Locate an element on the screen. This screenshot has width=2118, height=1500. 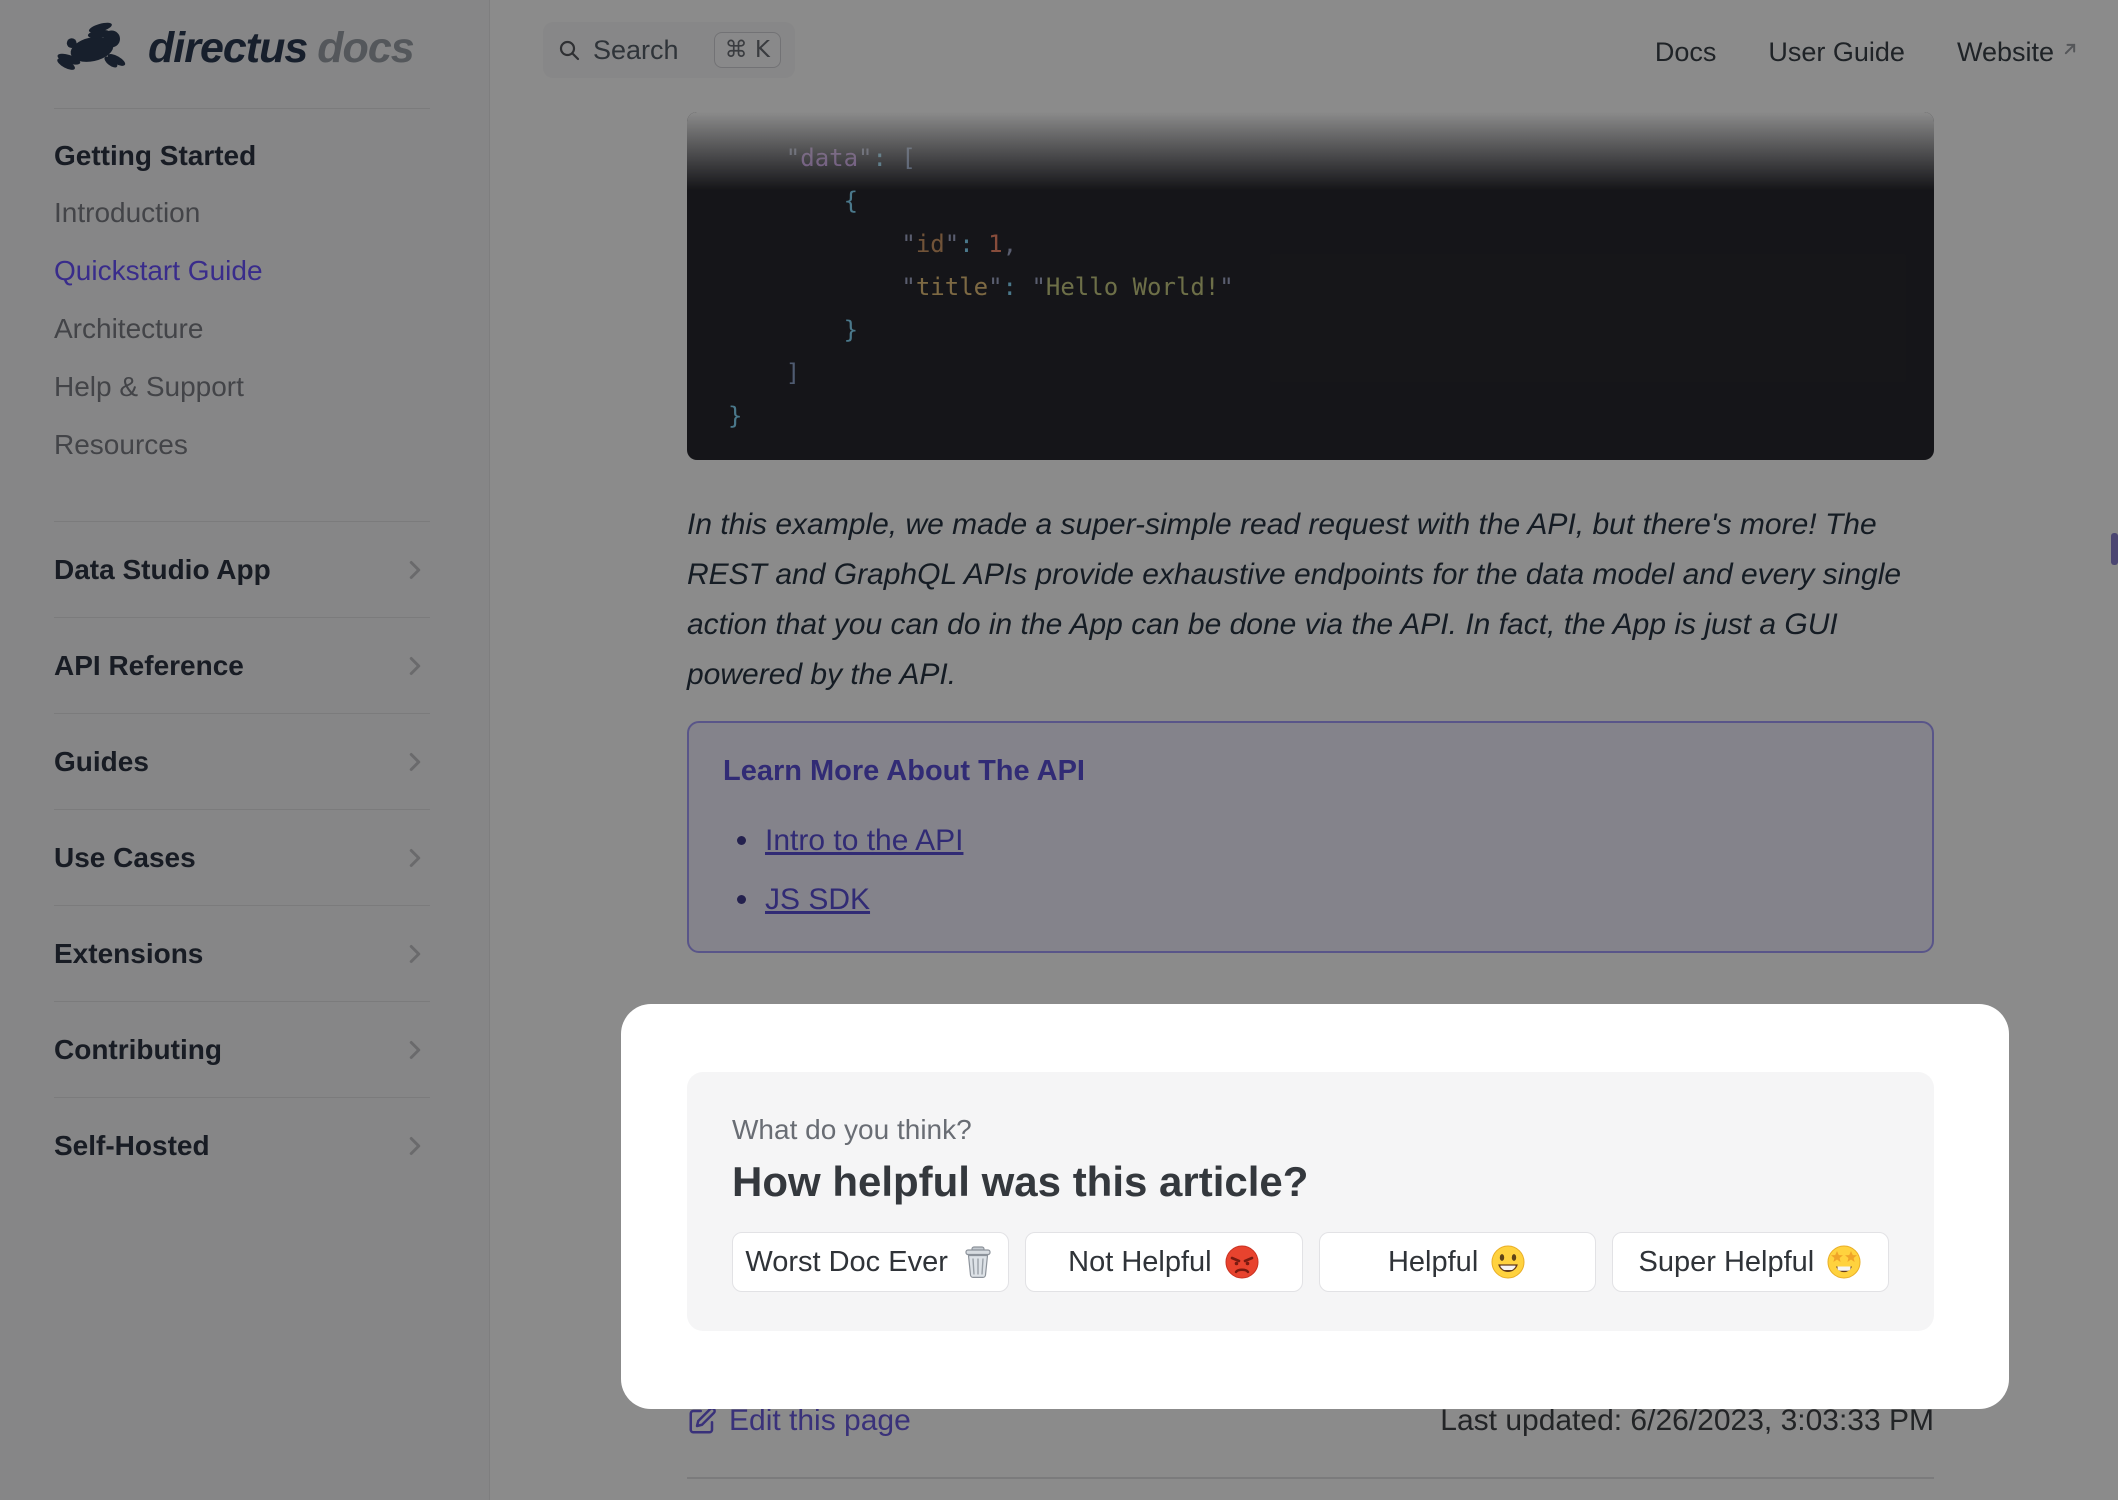
feedback-title: How helpful was this article? is located at coordinates (1020, 1181).